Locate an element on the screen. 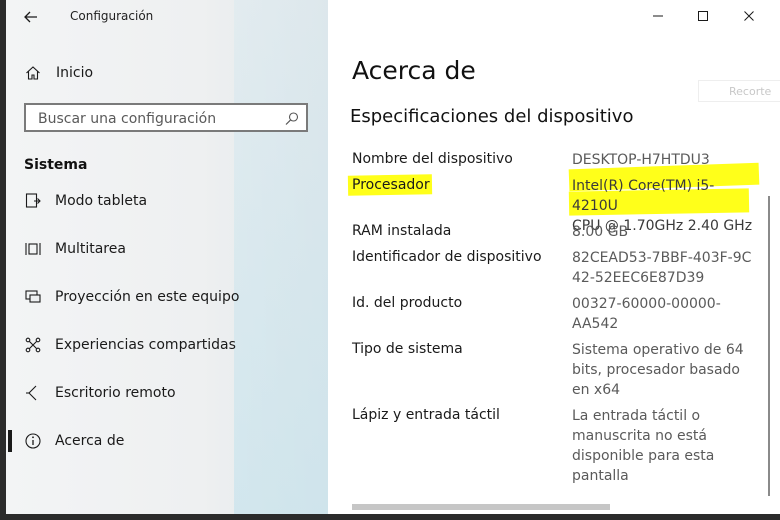 The image size is (780, 520). sidebar-item-about: Acerca de is located at coordinates (167, 441).